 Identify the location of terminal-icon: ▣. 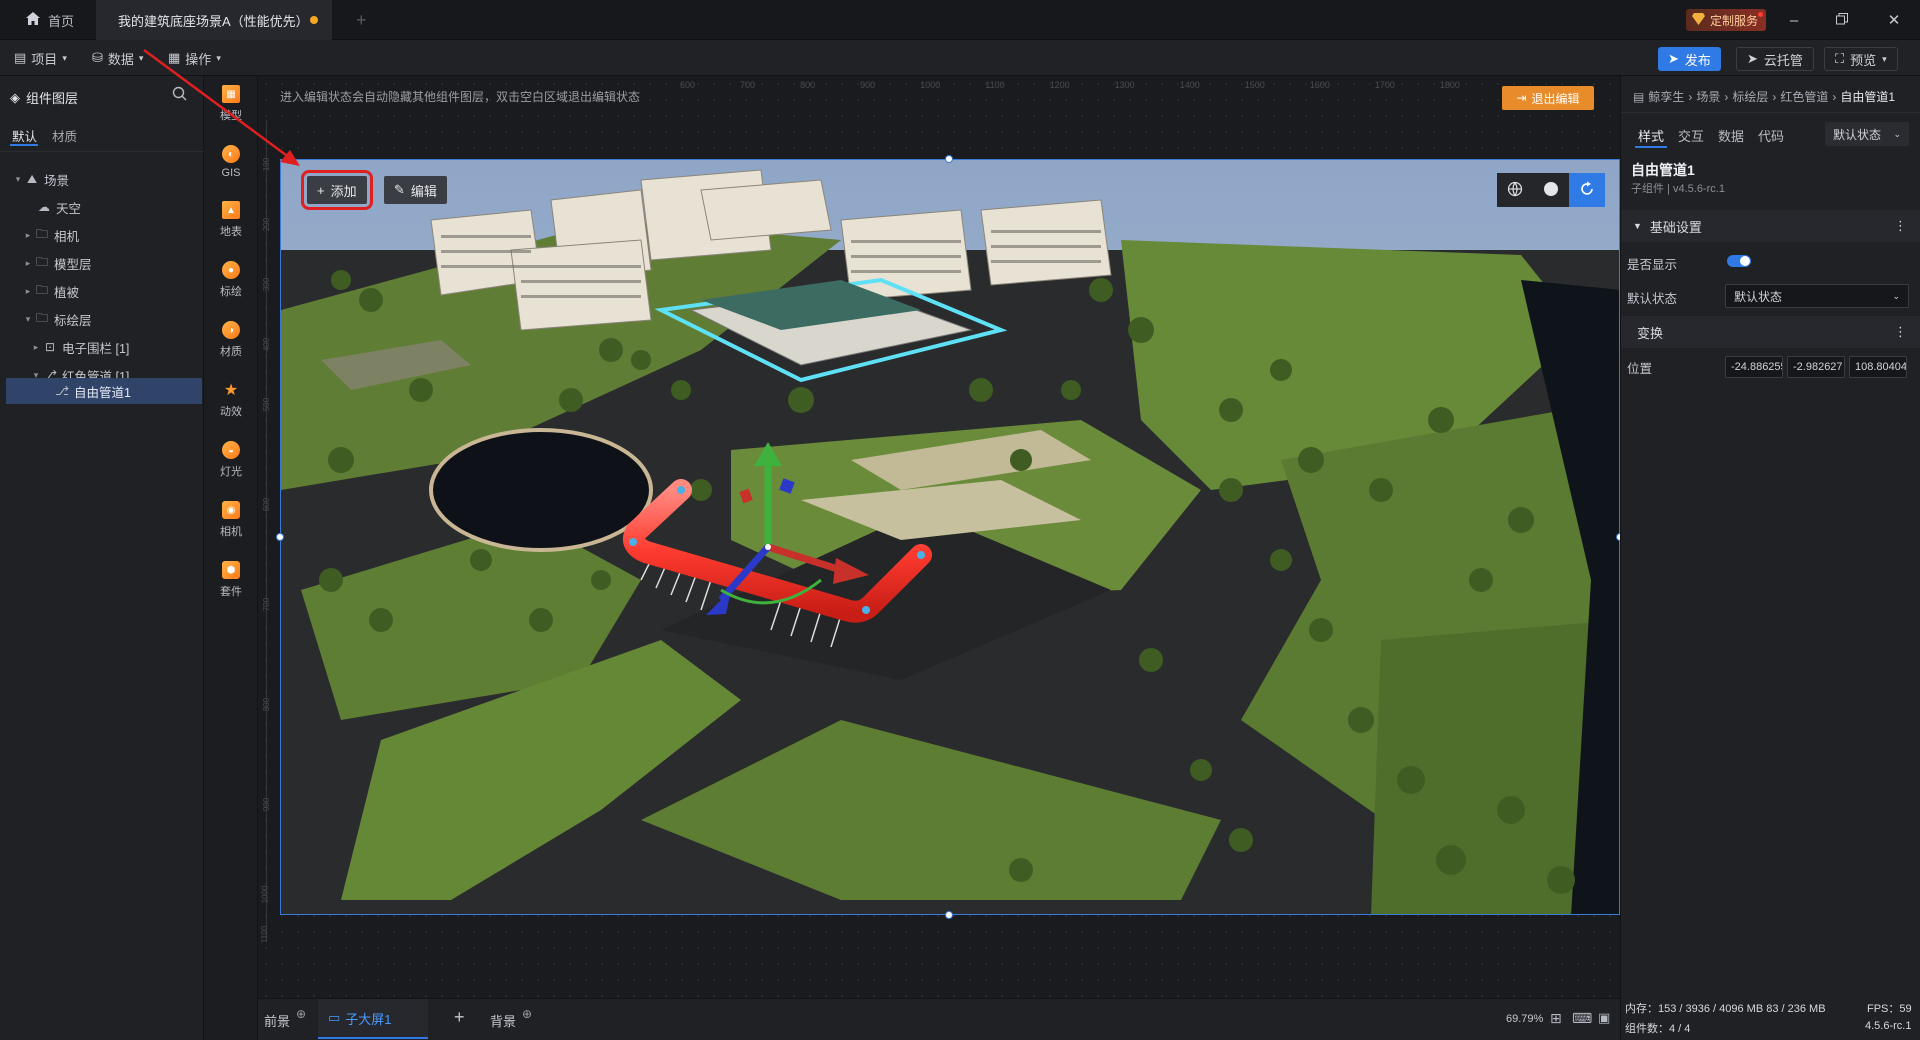
(1604, 1018).